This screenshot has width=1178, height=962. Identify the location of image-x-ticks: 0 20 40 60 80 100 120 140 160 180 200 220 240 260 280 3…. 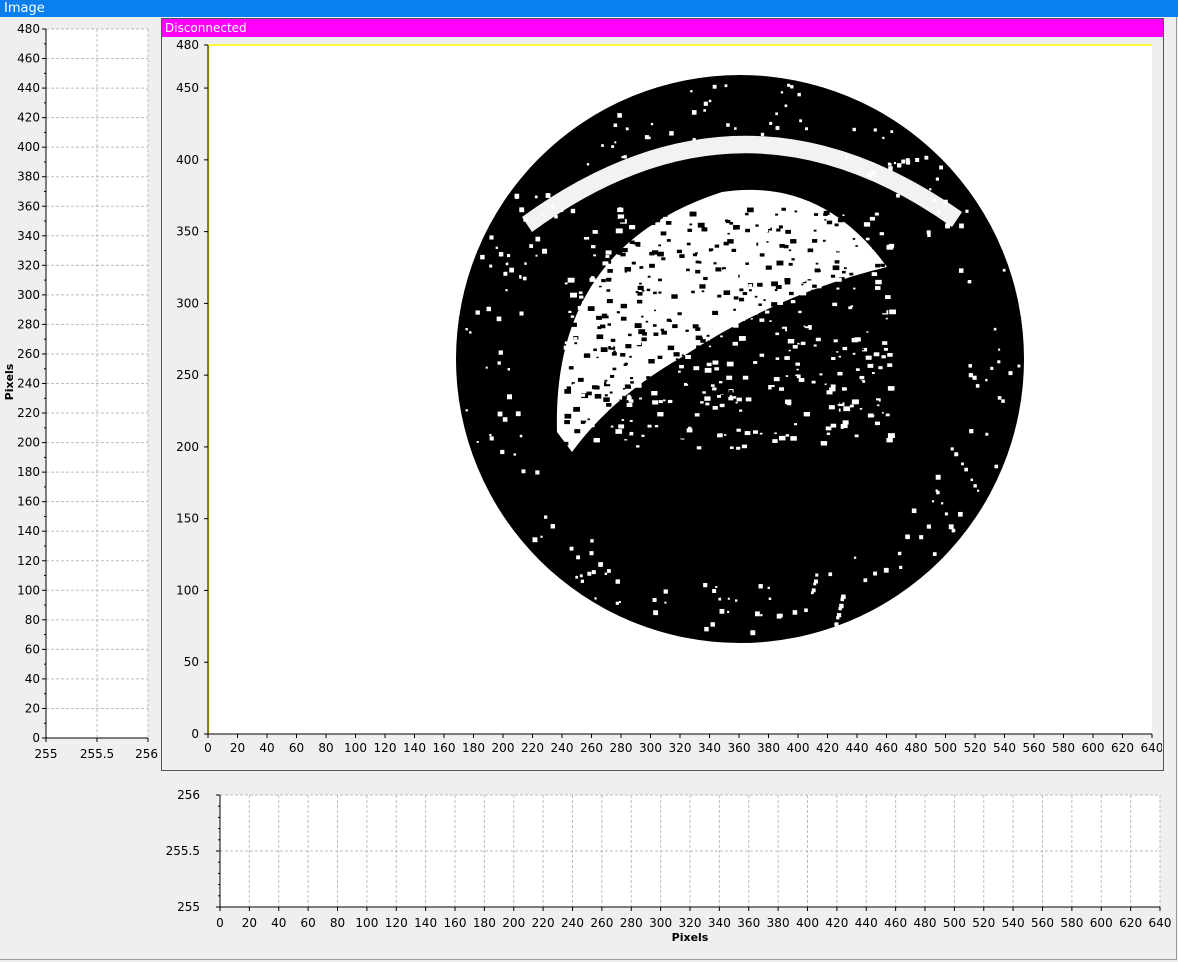
(683, 744).